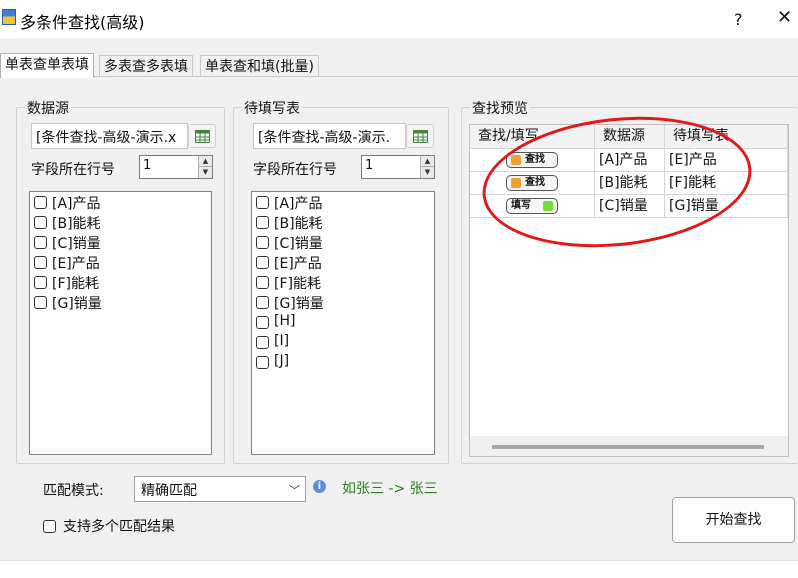 The height and width of the screenshot is (578, 798). I want to click on table-cell: [A]产品, so click(630, 160).